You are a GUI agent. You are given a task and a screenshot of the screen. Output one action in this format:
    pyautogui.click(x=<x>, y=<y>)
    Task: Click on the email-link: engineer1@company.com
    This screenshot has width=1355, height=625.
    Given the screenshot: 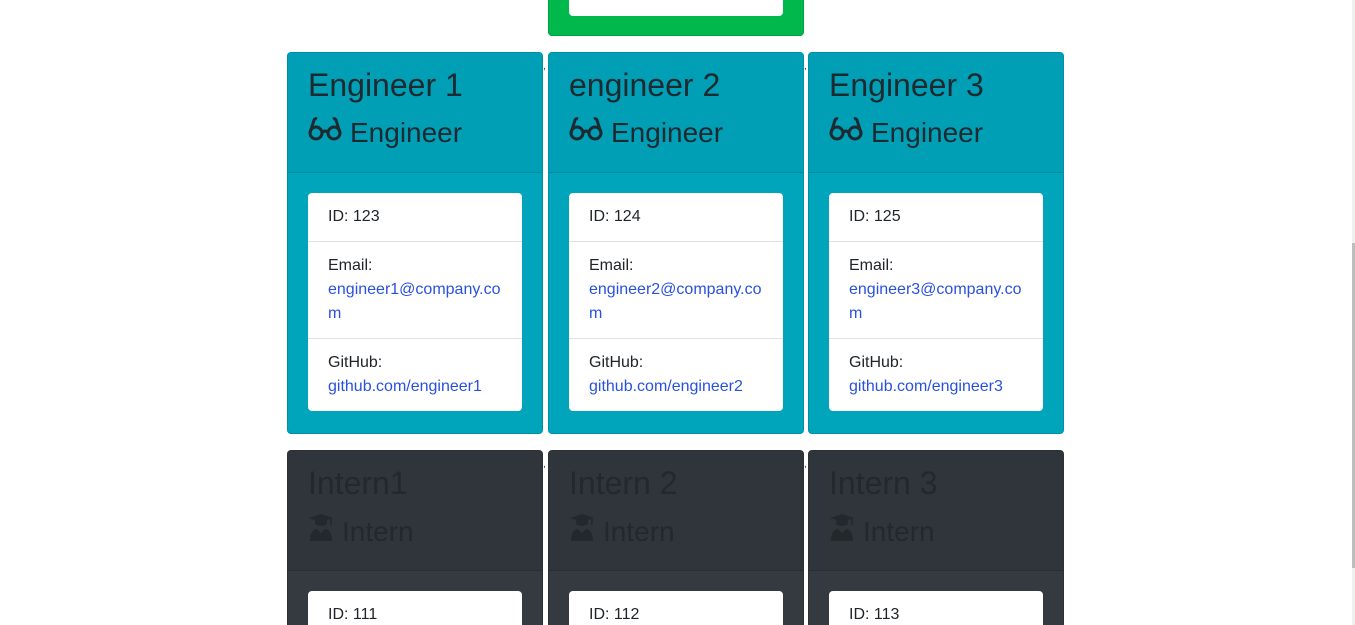 What is the action you would take?
    pyautogui.click(x=414, y=301)
    